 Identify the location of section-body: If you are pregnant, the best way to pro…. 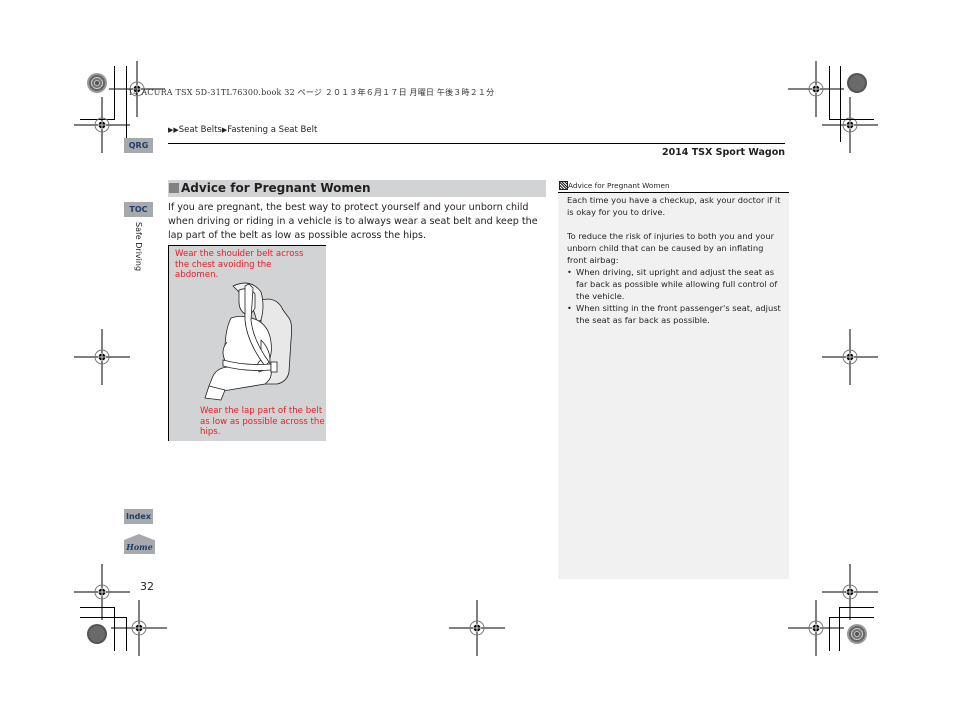
(353, 222).